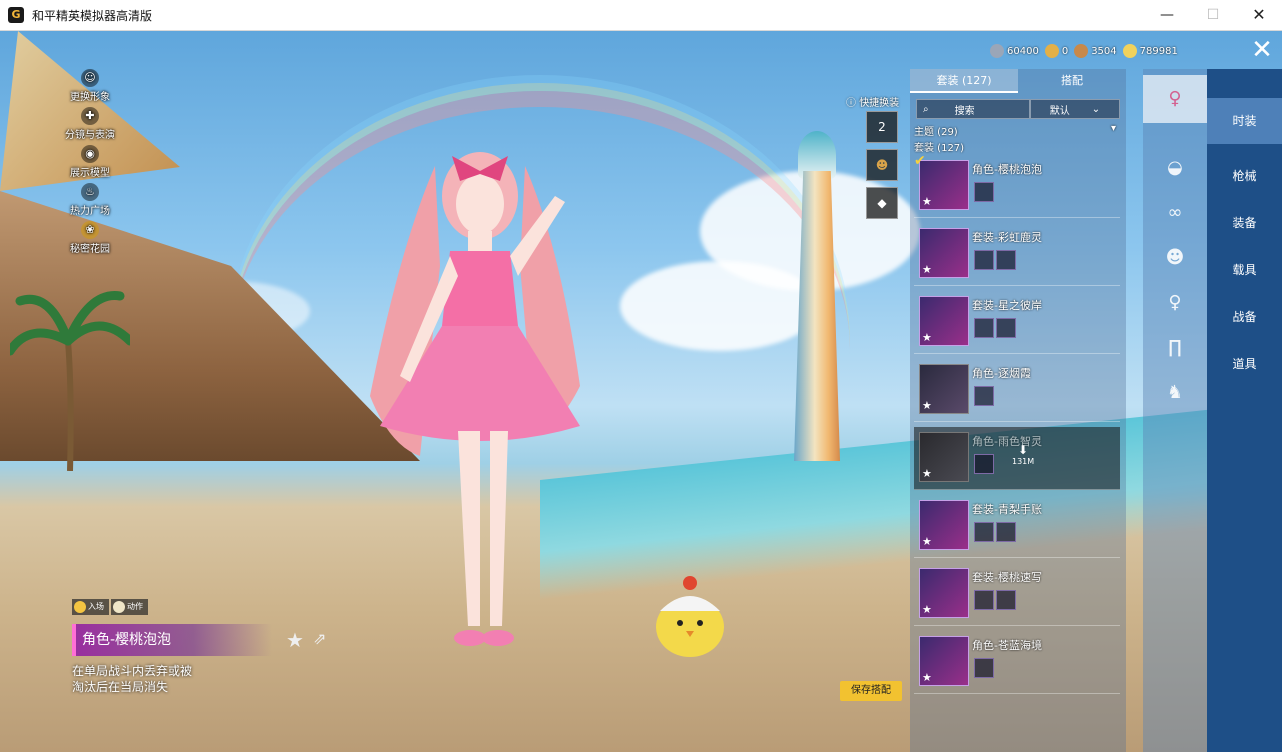 Image resolution: width=1282 pixels, height=752 pixels. I want to click on action-animation-button: 动作, so click(129, 607).